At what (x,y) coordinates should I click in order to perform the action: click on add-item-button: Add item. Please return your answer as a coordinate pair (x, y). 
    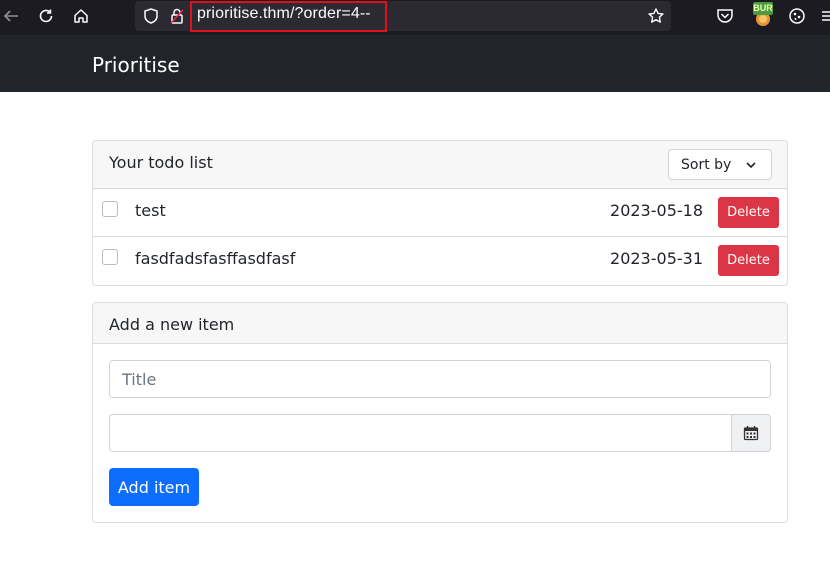
    Looking at the image, I should click on (154, 487).